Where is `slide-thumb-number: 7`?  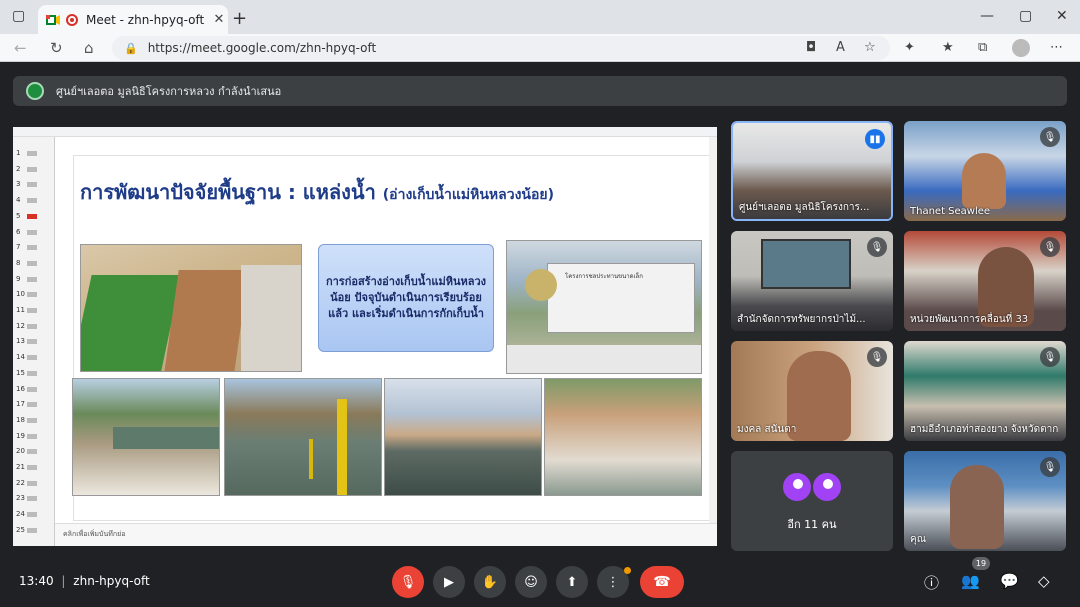 slide-thumb-number: 7 is located at coordinates (18, 247).